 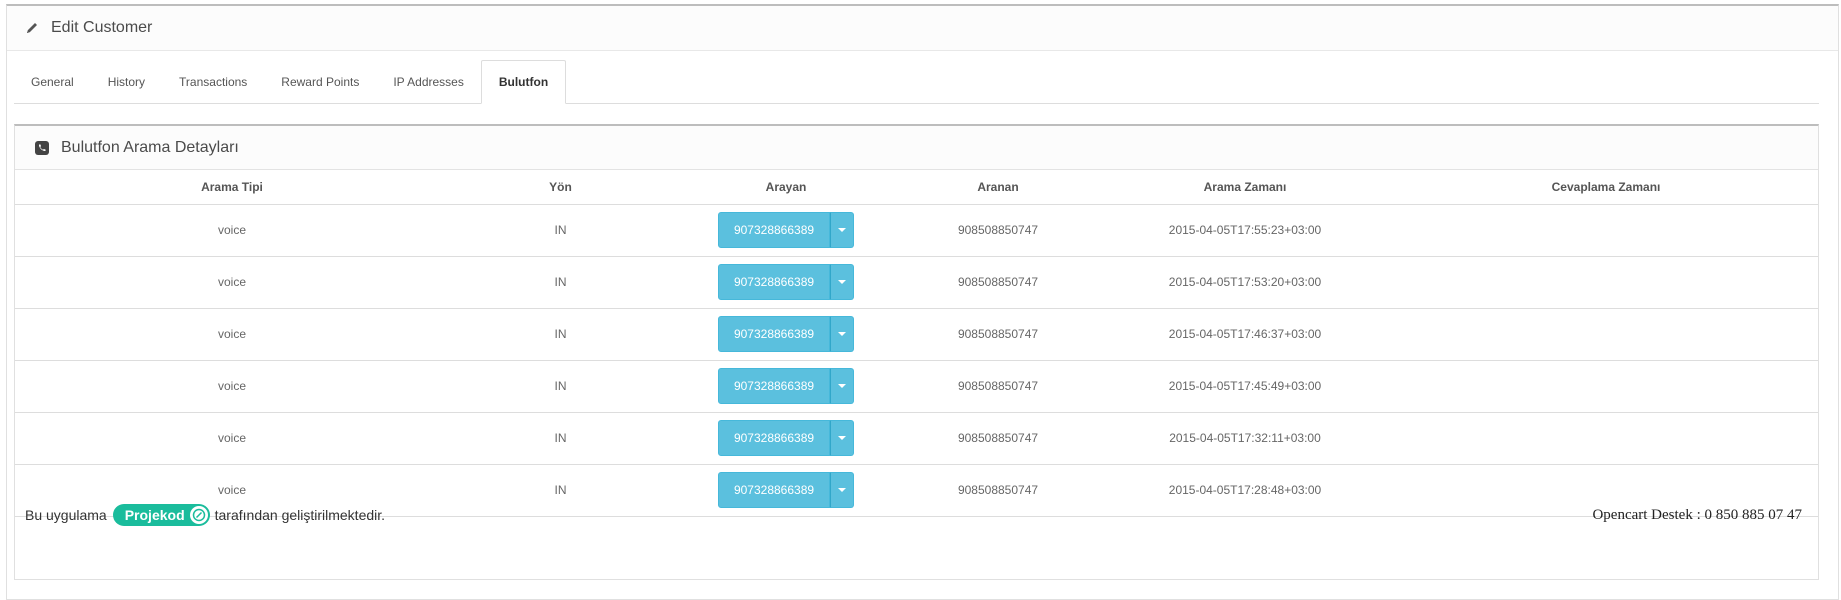 I want to click on call-time: 2015-04-05T17:45:49+03:00, so click(x=1245, y=386).